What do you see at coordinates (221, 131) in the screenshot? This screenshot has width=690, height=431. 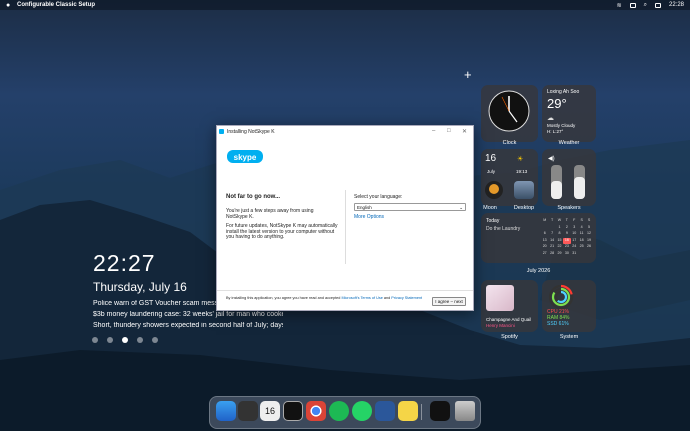 I see `app-icon` at bounding box center [221, 131].